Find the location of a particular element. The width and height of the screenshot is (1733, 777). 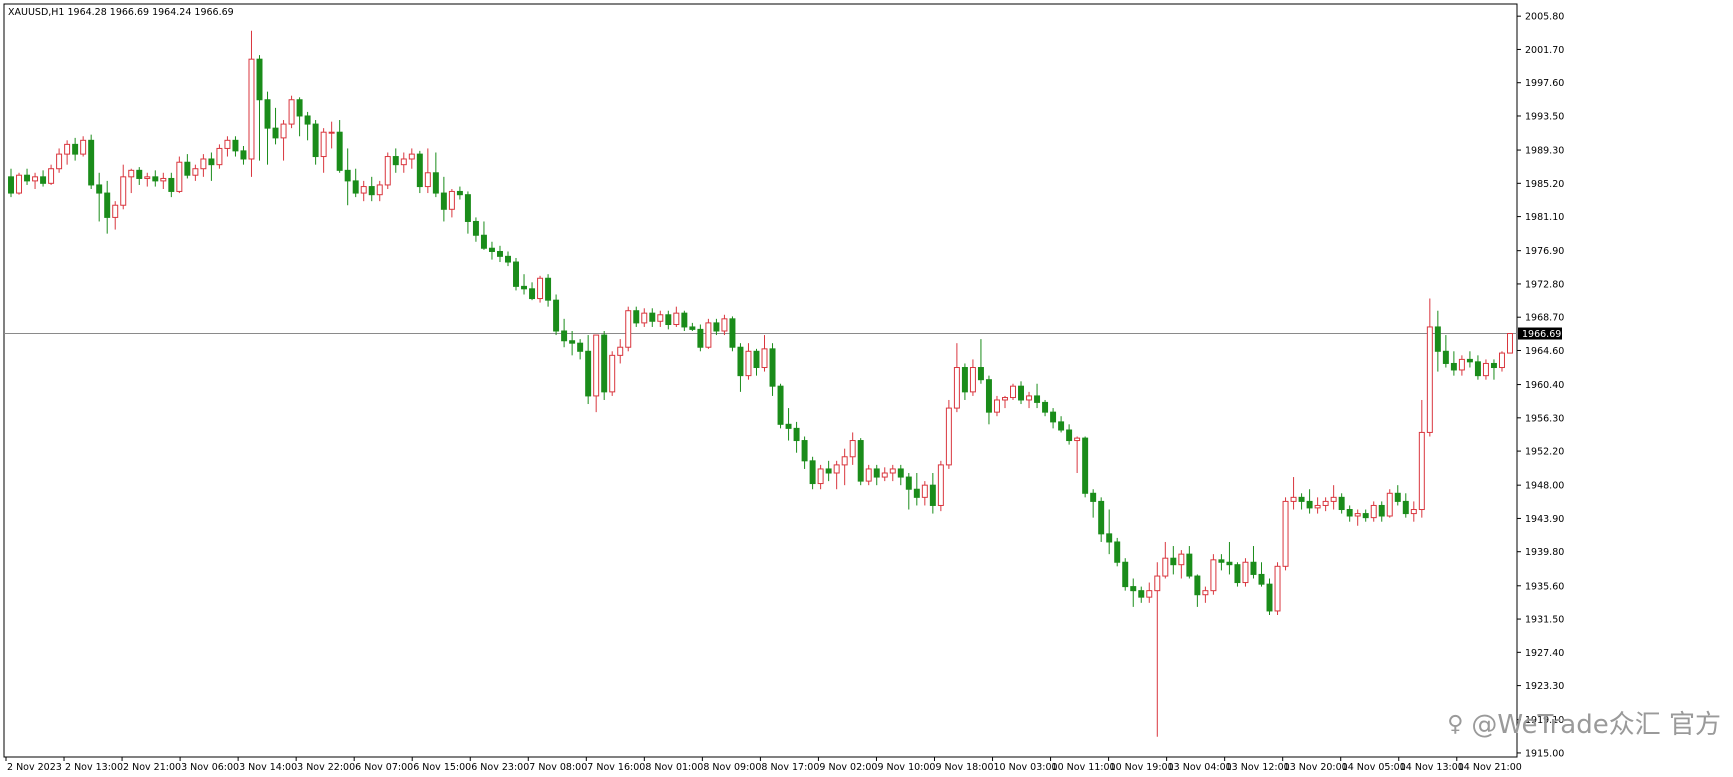

x-tick-label: 6 Nov 15:00 is located at coordinates (442, 767).